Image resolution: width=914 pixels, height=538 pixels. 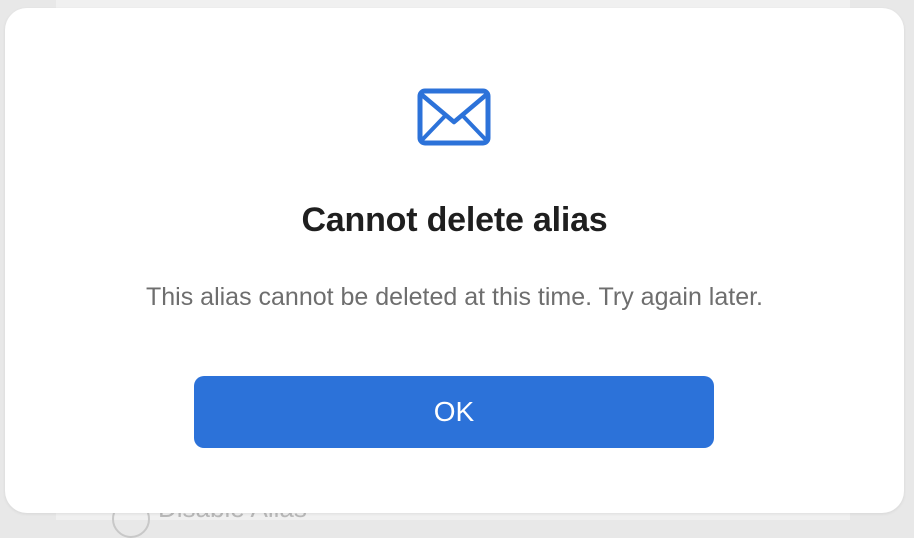 I want to click on ok-button: OK, so click(x=454, y=412).